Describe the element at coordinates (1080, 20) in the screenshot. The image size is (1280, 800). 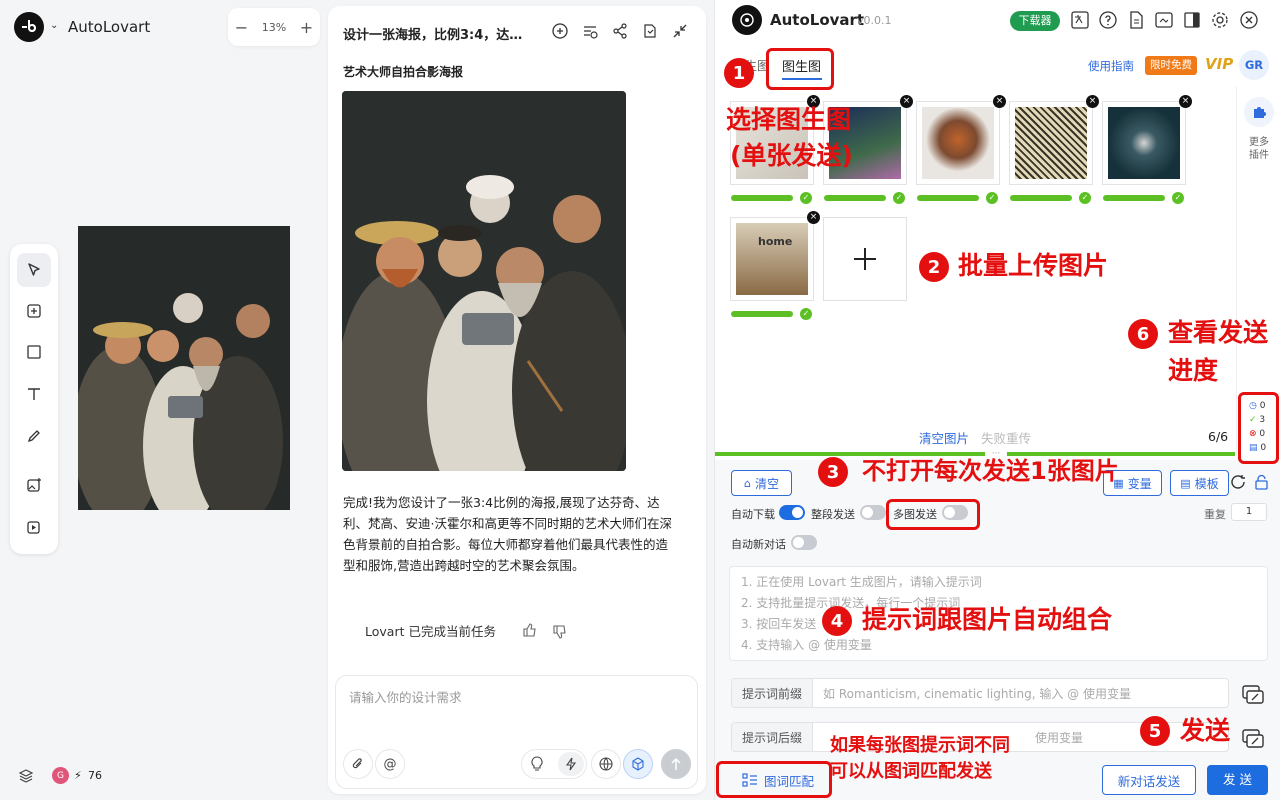
I see `translate-icon` at that location.